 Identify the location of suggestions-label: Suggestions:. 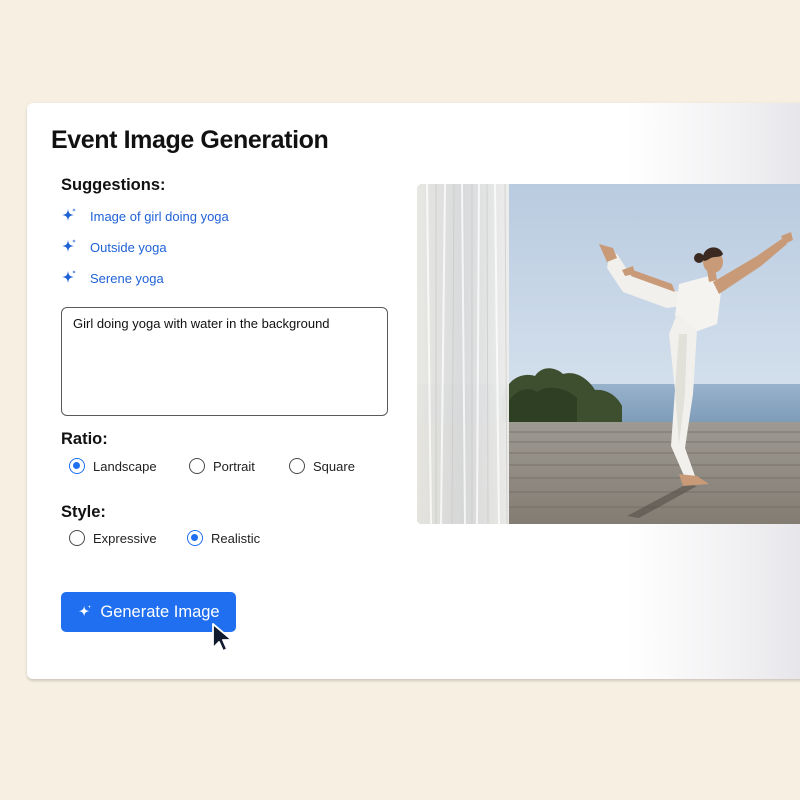
(113, 185).